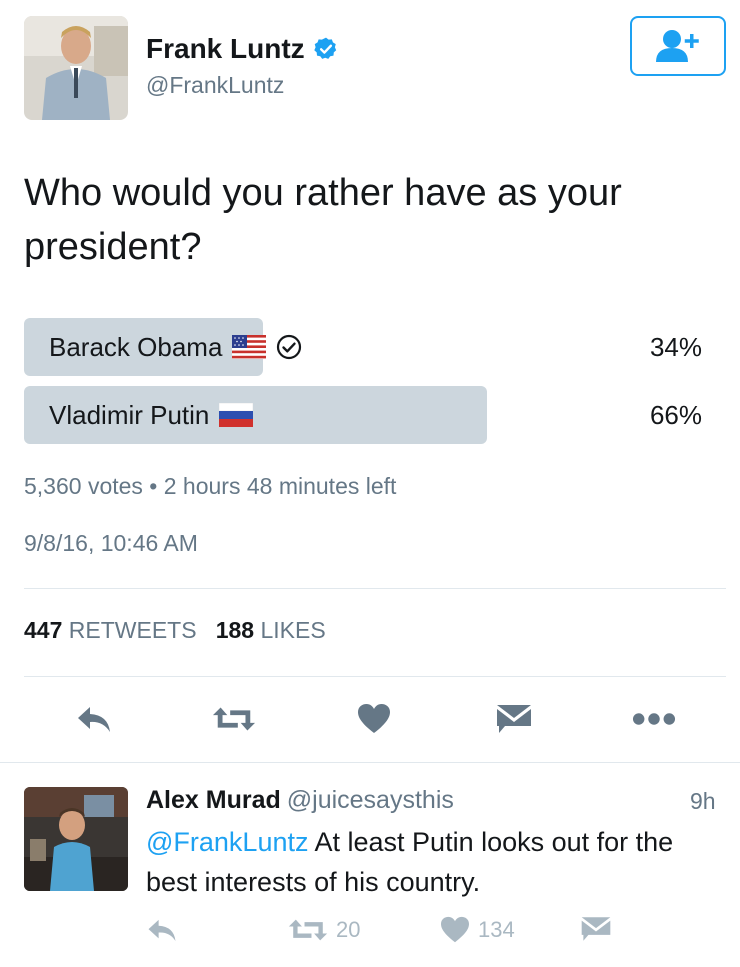  I want to click on tweet-stats: 447 RETWEETS 188 LIKES, so click(175, 630).